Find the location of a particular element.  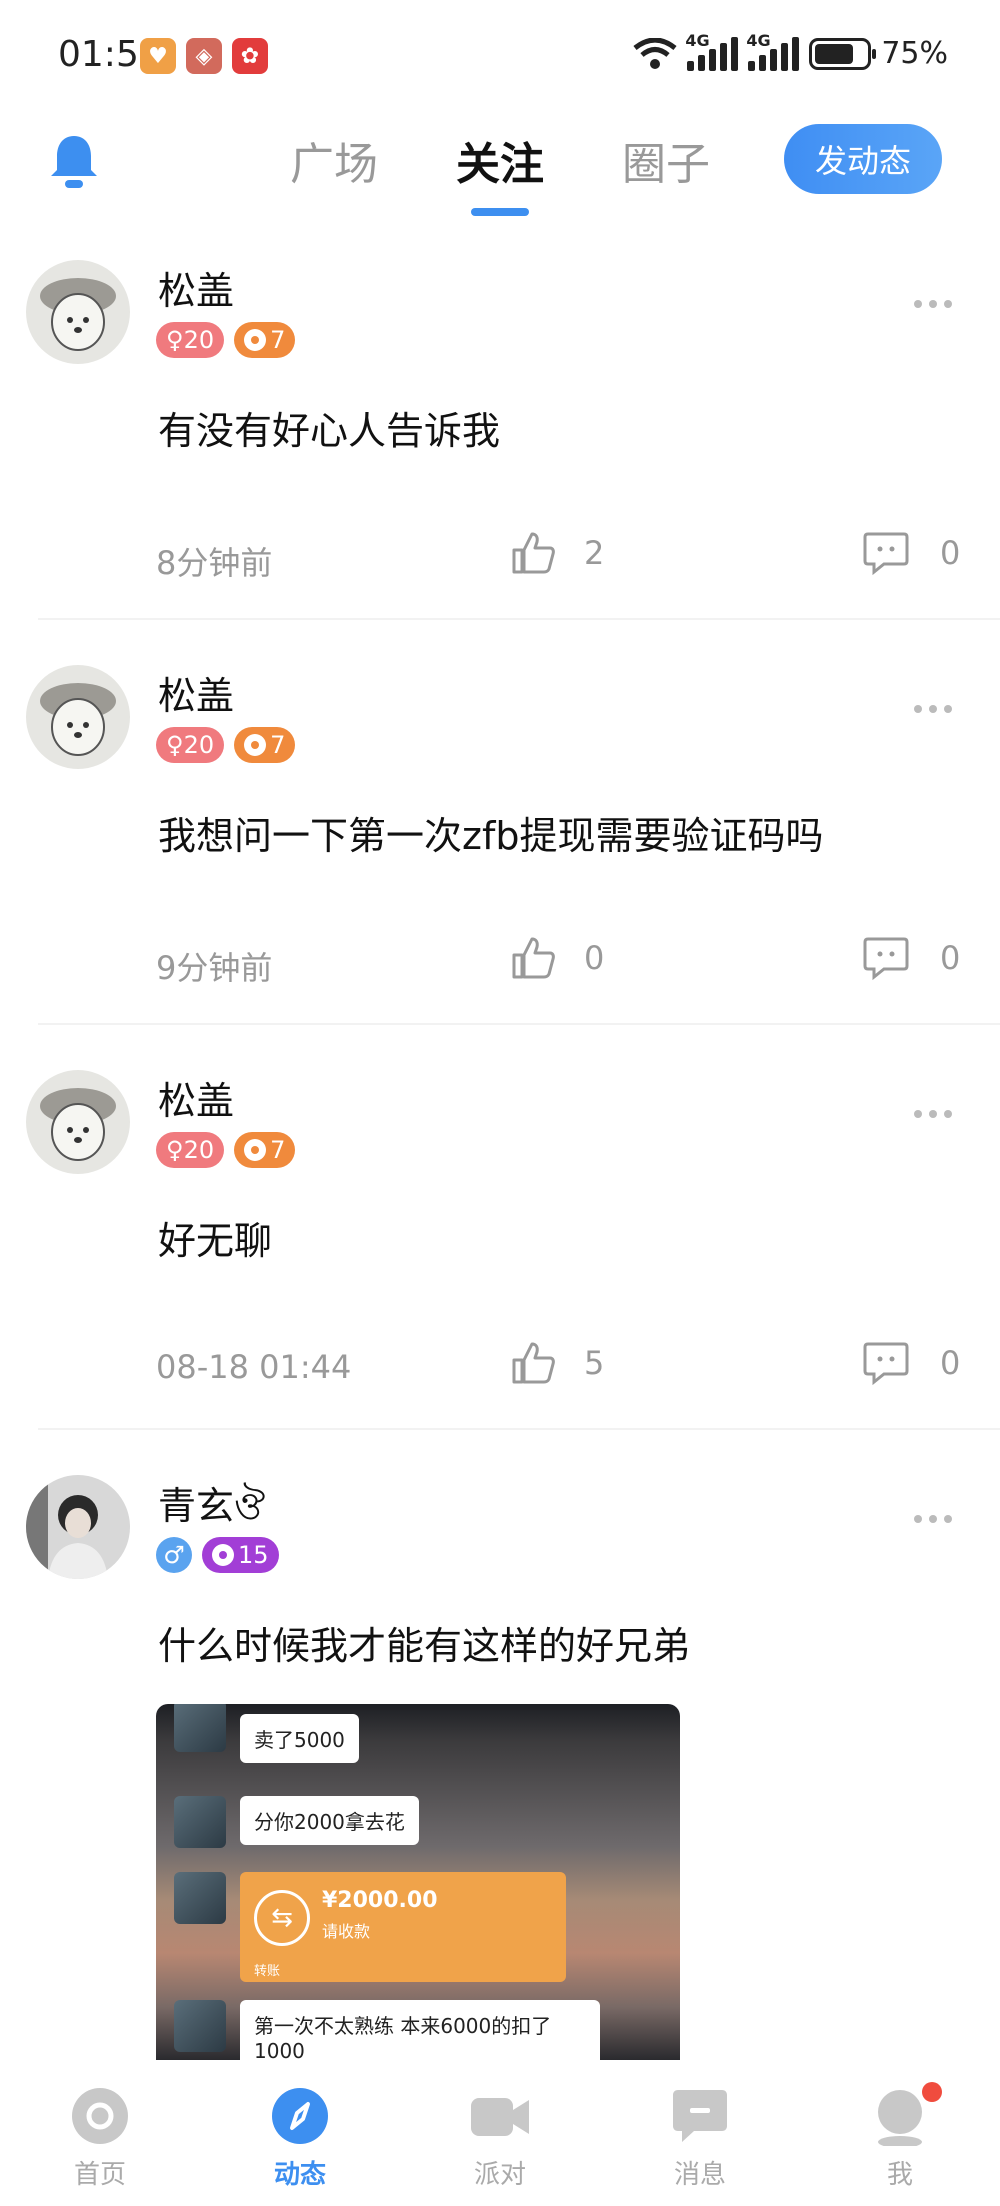

network-type-1: 4G is located at coordinates (697, 40).